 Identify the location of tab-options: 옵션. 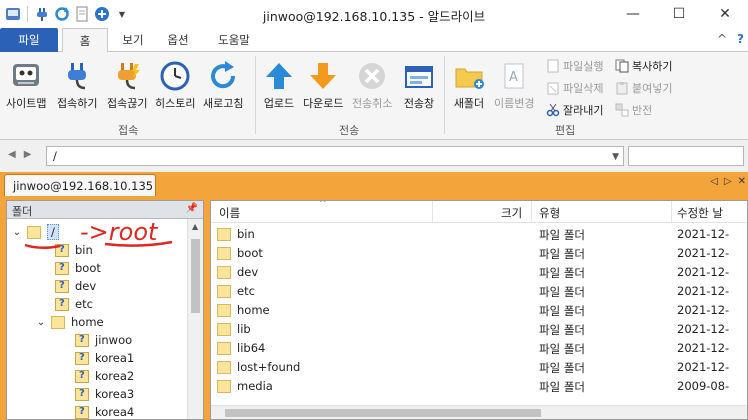
(178, 40).